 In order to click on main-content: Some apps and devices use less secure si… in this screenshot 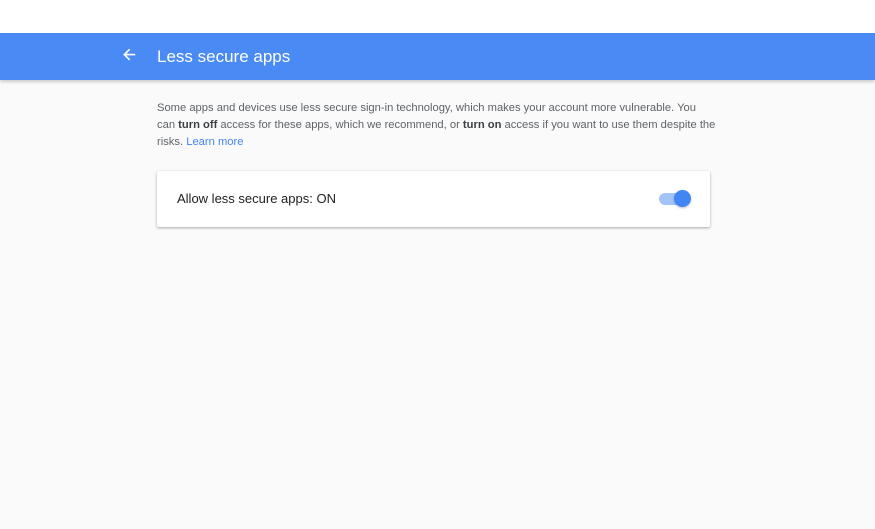, I will do `click(437, 125)`.